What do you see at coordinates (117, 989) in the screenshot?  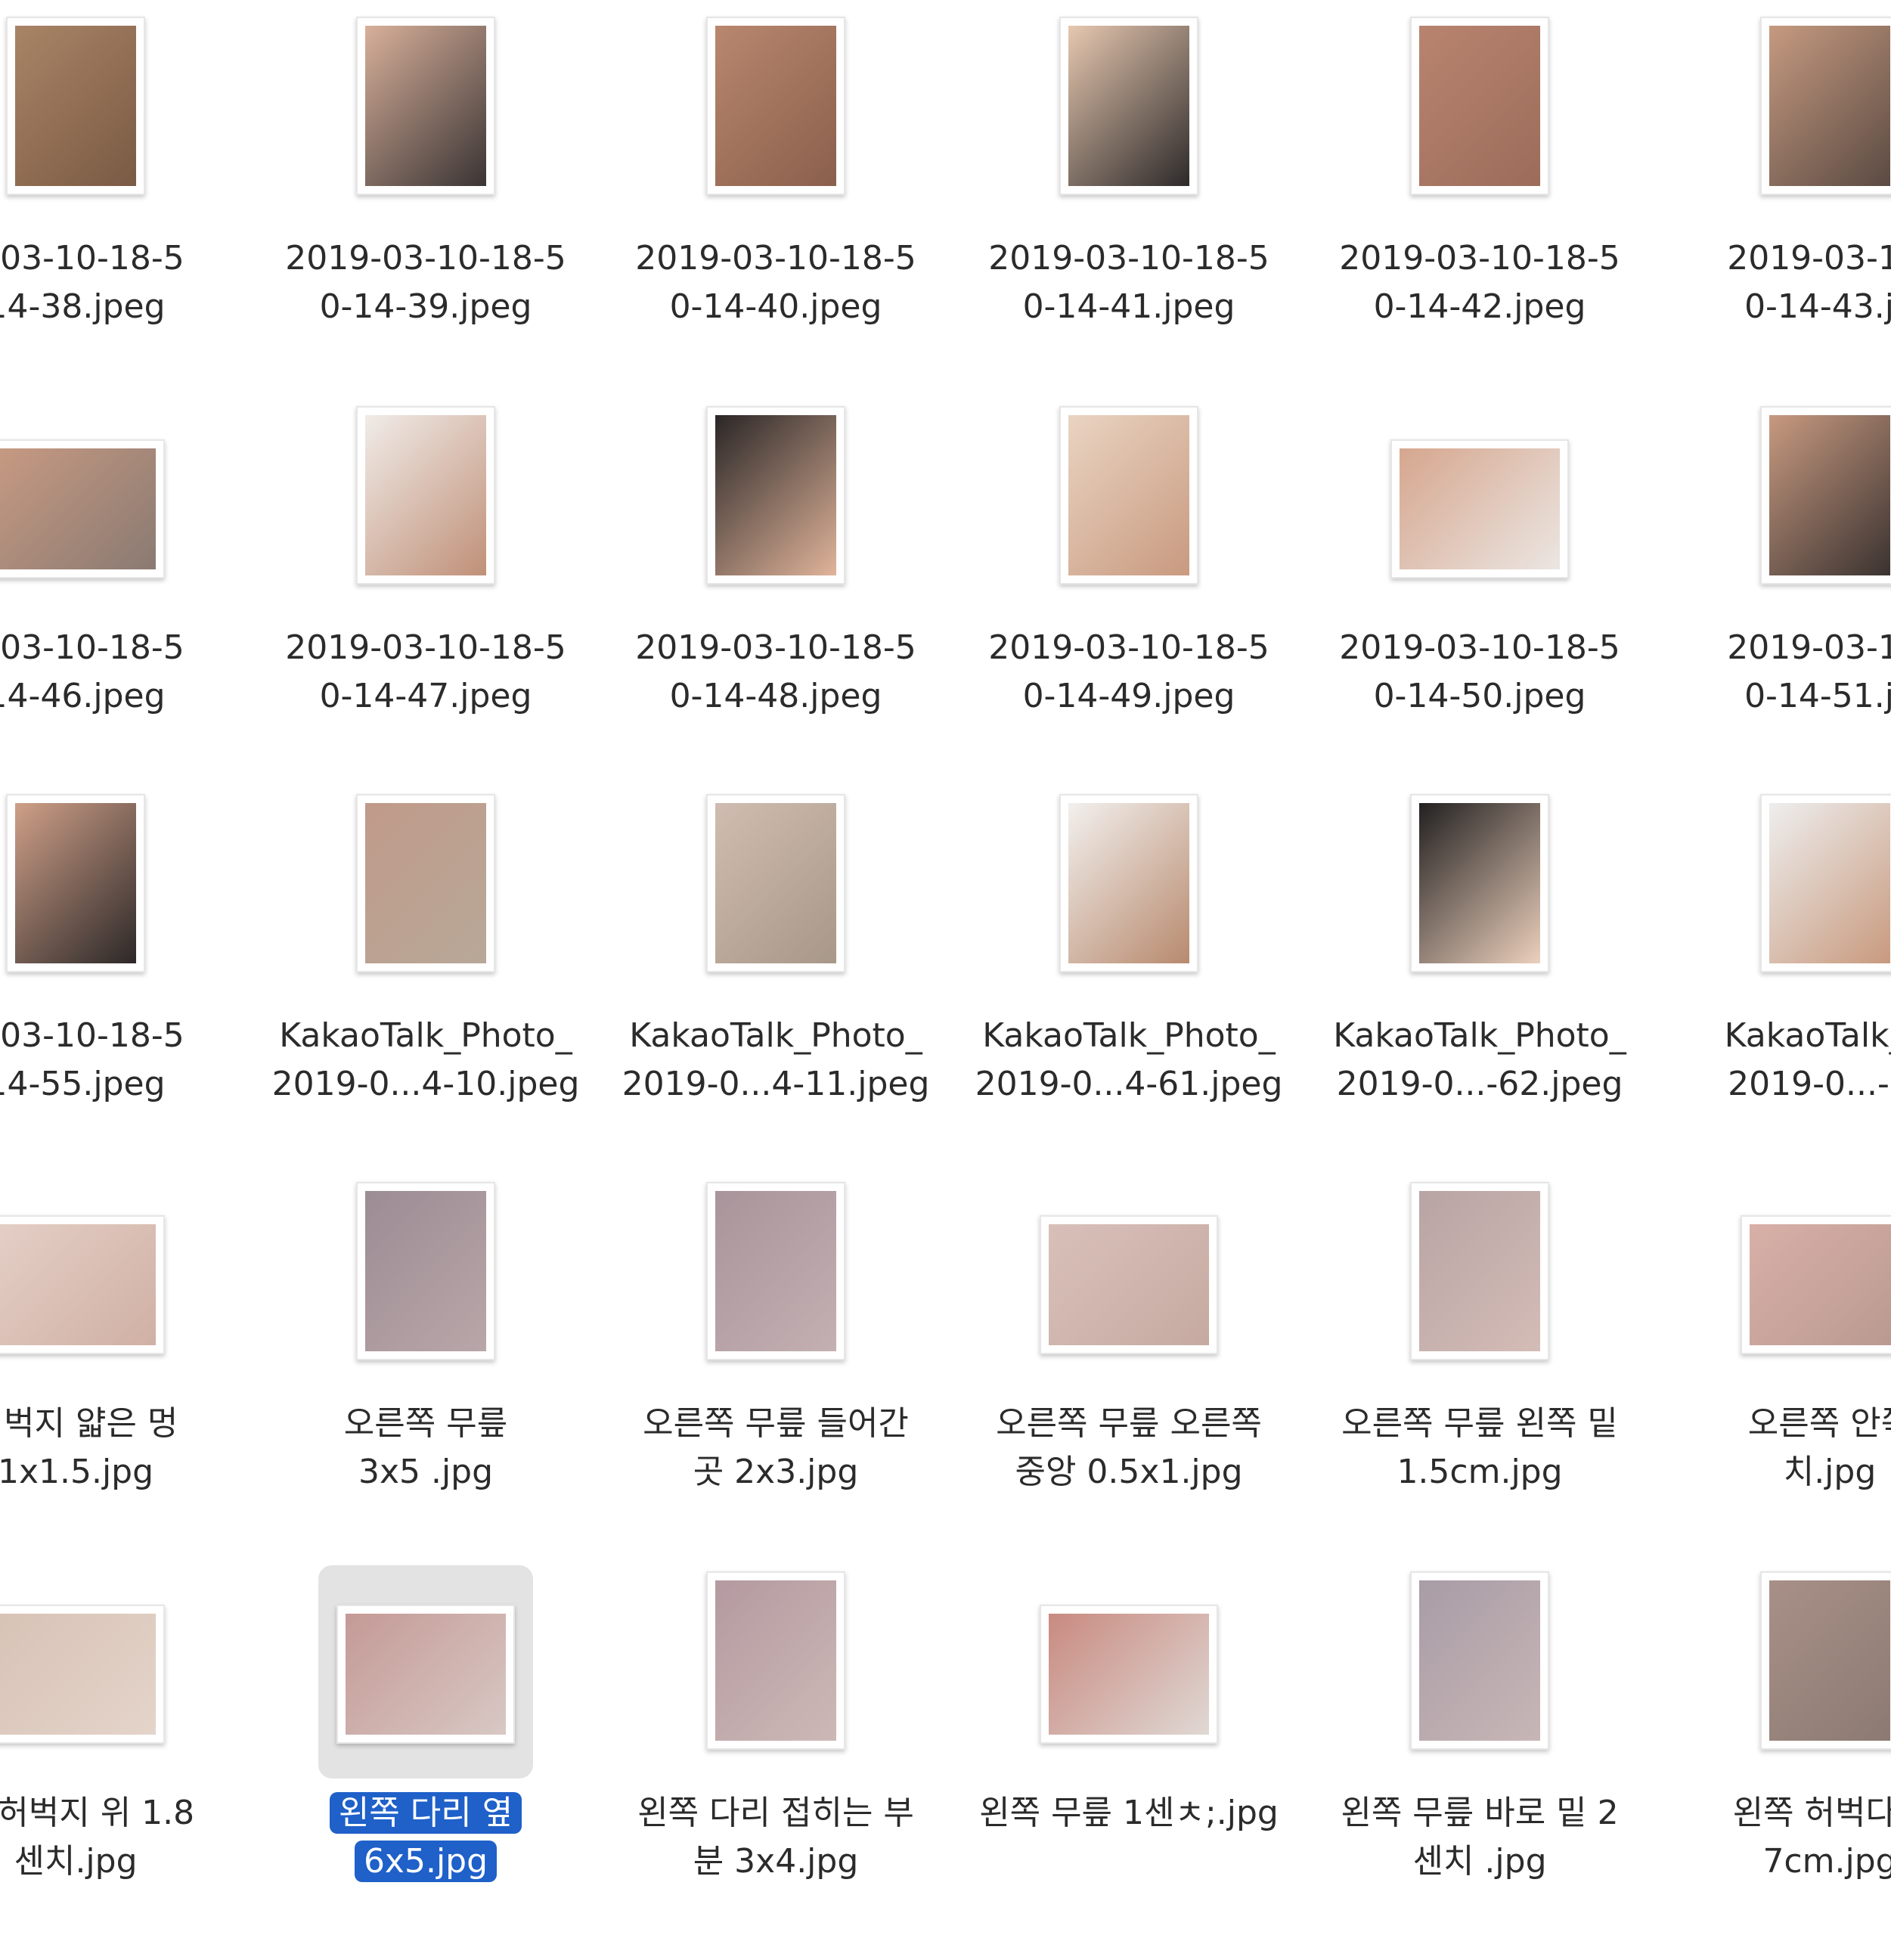 I see `file-item: 9-03-10-18-5 14-55.jpeg` at bounding box center [117, 989].